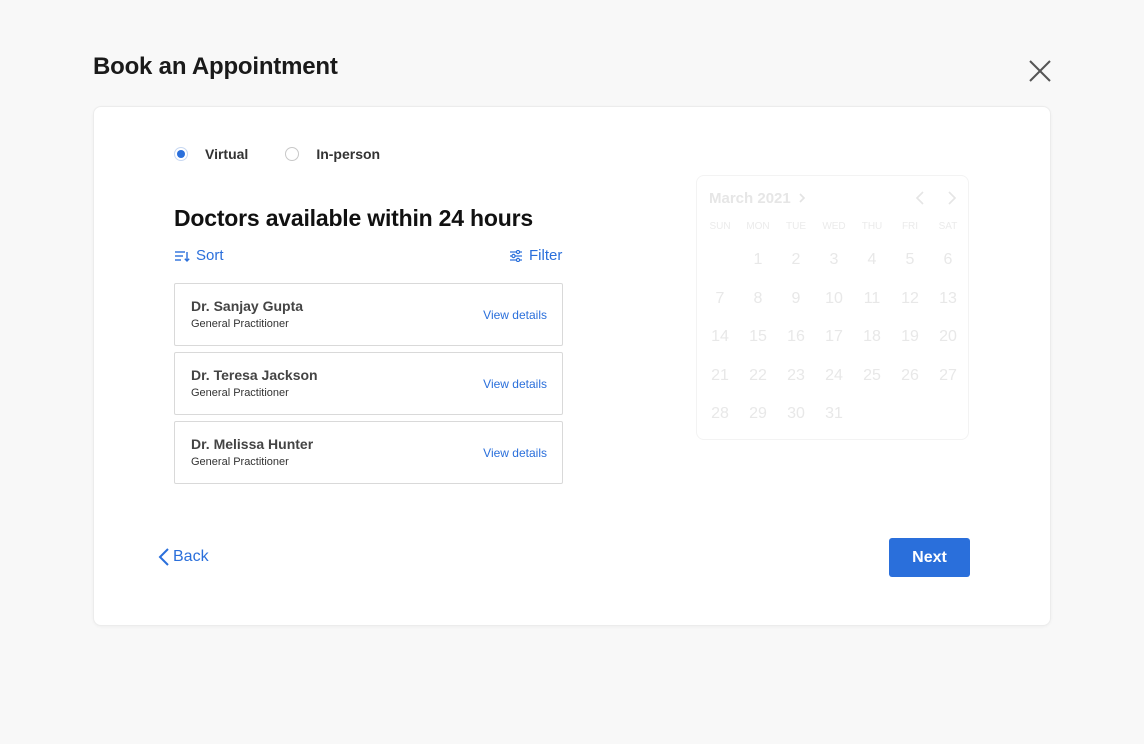  I want to click on calendar-day: 18, so click(872, 346).